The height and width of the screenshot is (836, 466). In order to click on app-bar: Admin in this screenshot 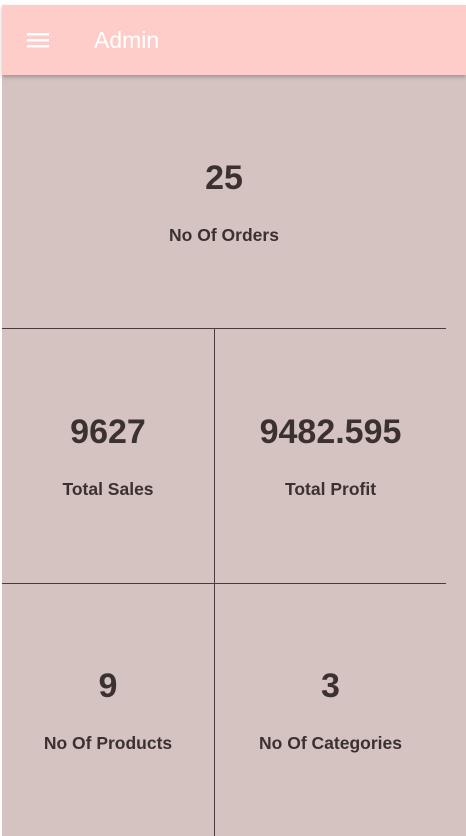, I will do `click(234, 40)`.